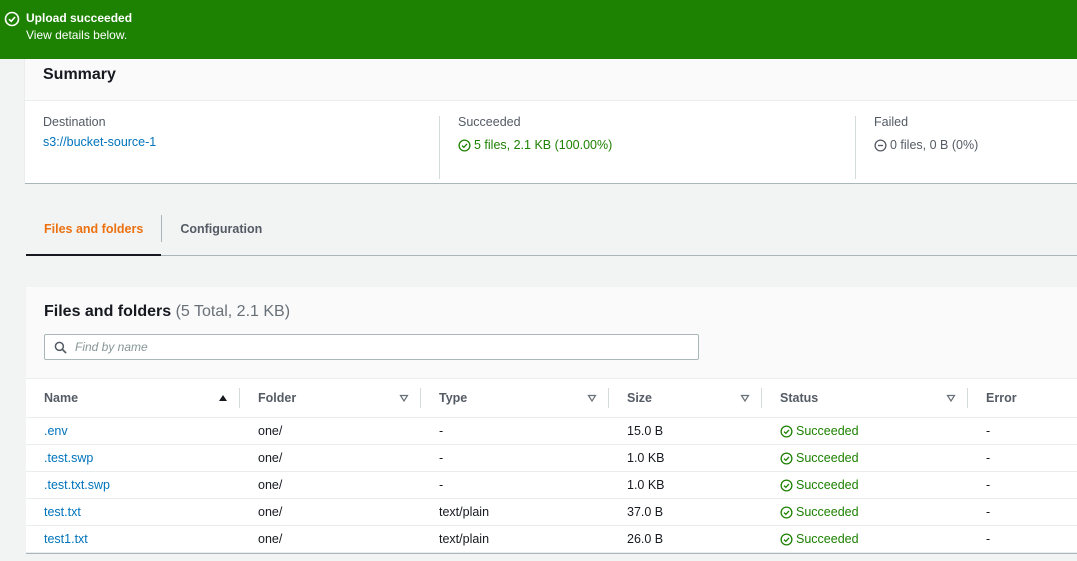 This screenshot has width=1077, height=561. What do you see at coordinates (685, 431) in the screenshot?
I see `size-cell: 15.0 B` at bounding box center [685, 431].